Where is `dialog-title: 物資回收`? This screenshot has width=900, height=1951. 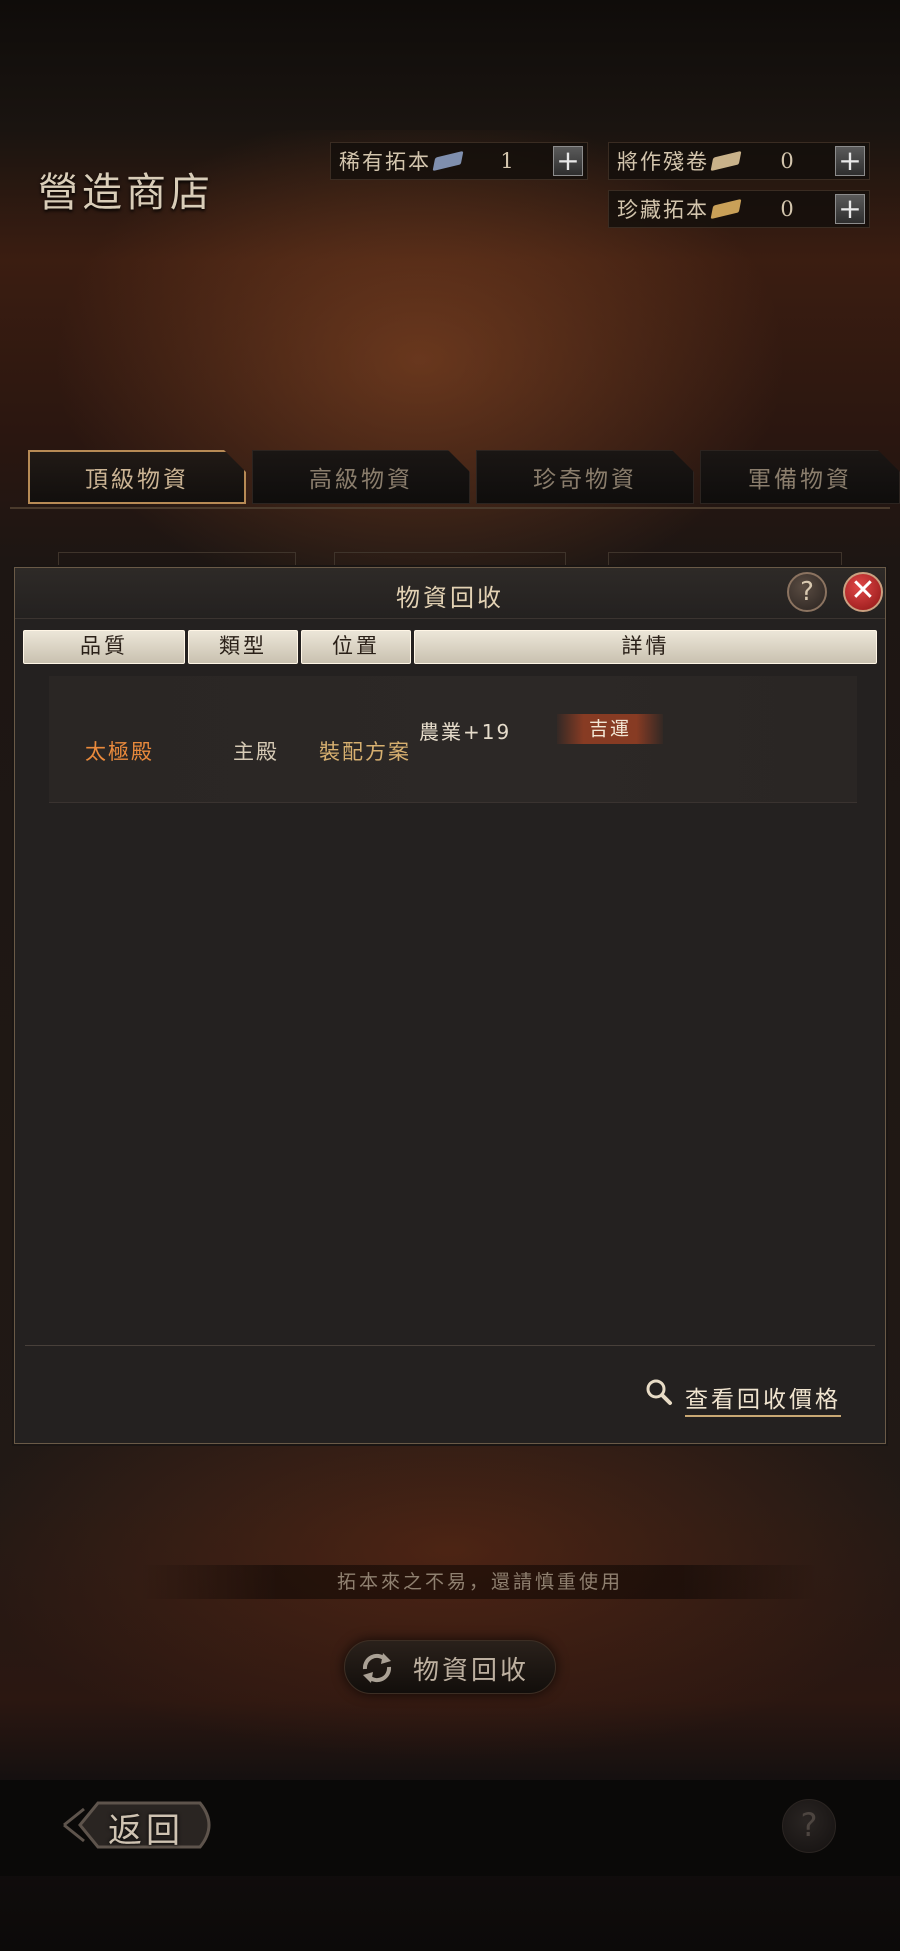 dialog-title: 物資回收 is located at coordinates (450, 598).